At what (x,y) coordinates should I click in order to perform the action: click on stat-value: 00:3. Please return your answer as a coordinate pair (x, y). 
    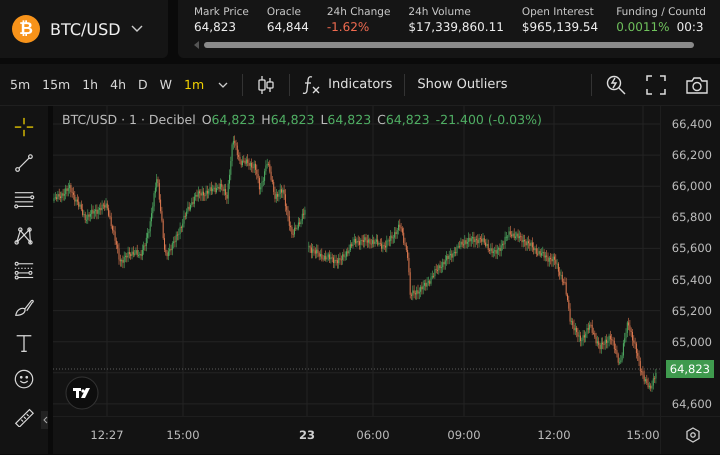
    Looking at the image, I should click on (690, 27).